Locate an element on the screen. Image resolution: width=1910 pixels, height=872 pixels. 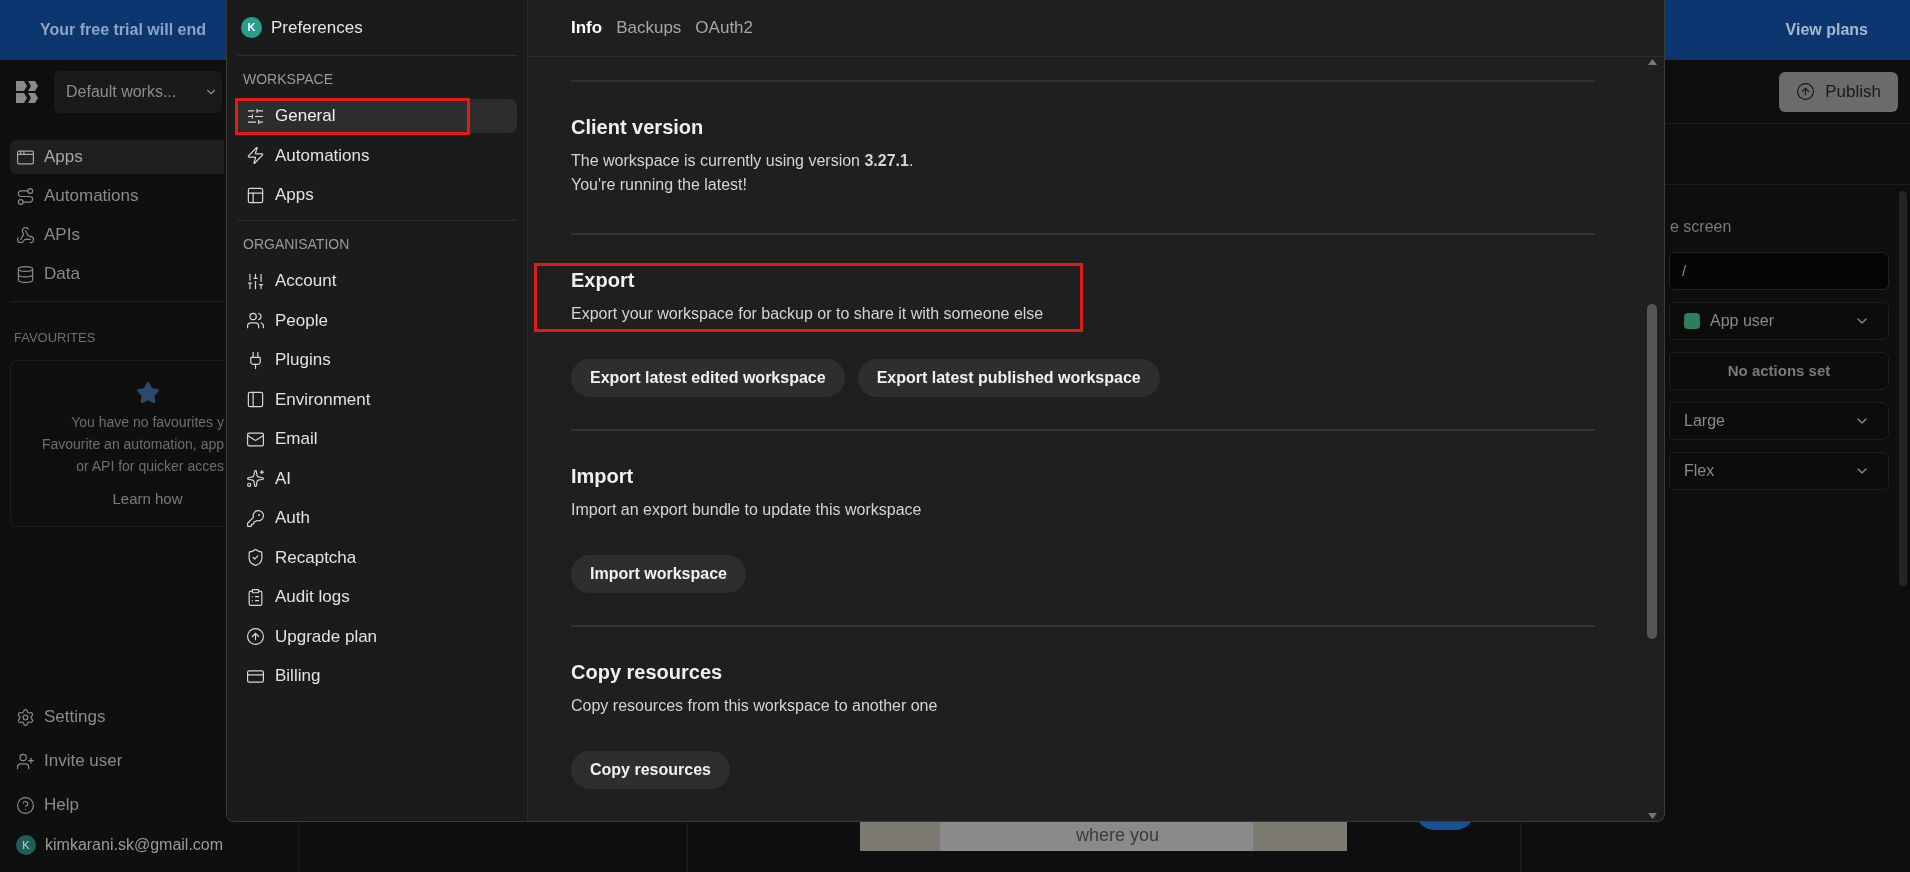
people-icon is located at coordinates (255, 320).